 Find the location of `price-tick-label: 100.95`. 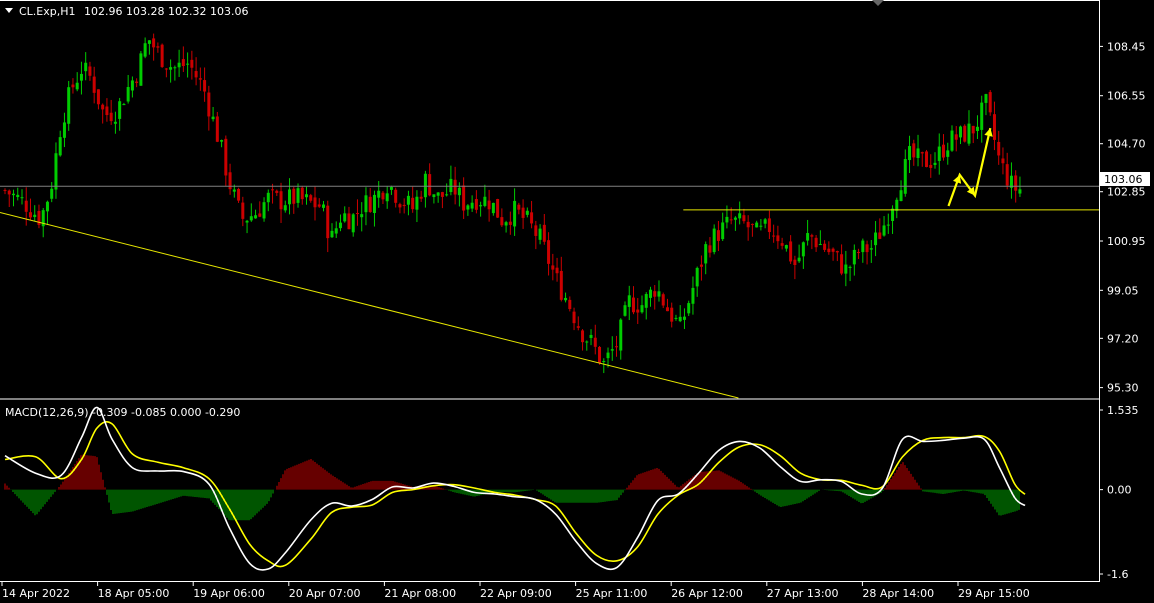

price-tick-label: 100.95 is located at coordinates (1126, 241).